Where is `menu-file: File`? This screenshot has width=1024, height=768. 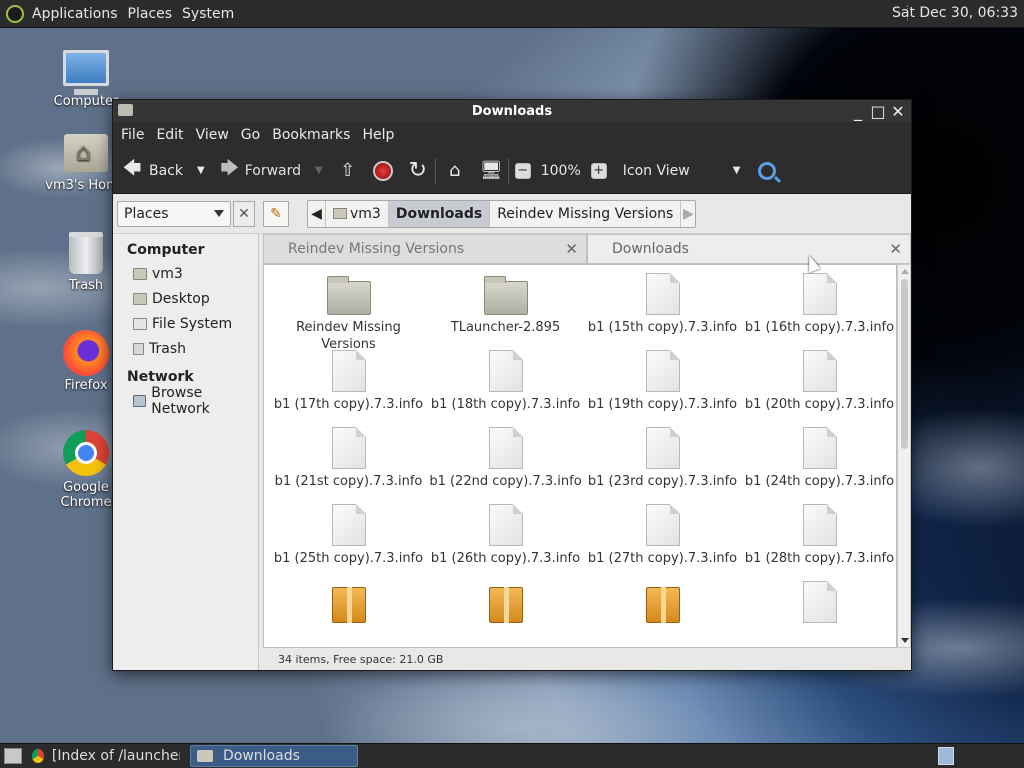 menu-file: File is located at coordinates (132, 135).